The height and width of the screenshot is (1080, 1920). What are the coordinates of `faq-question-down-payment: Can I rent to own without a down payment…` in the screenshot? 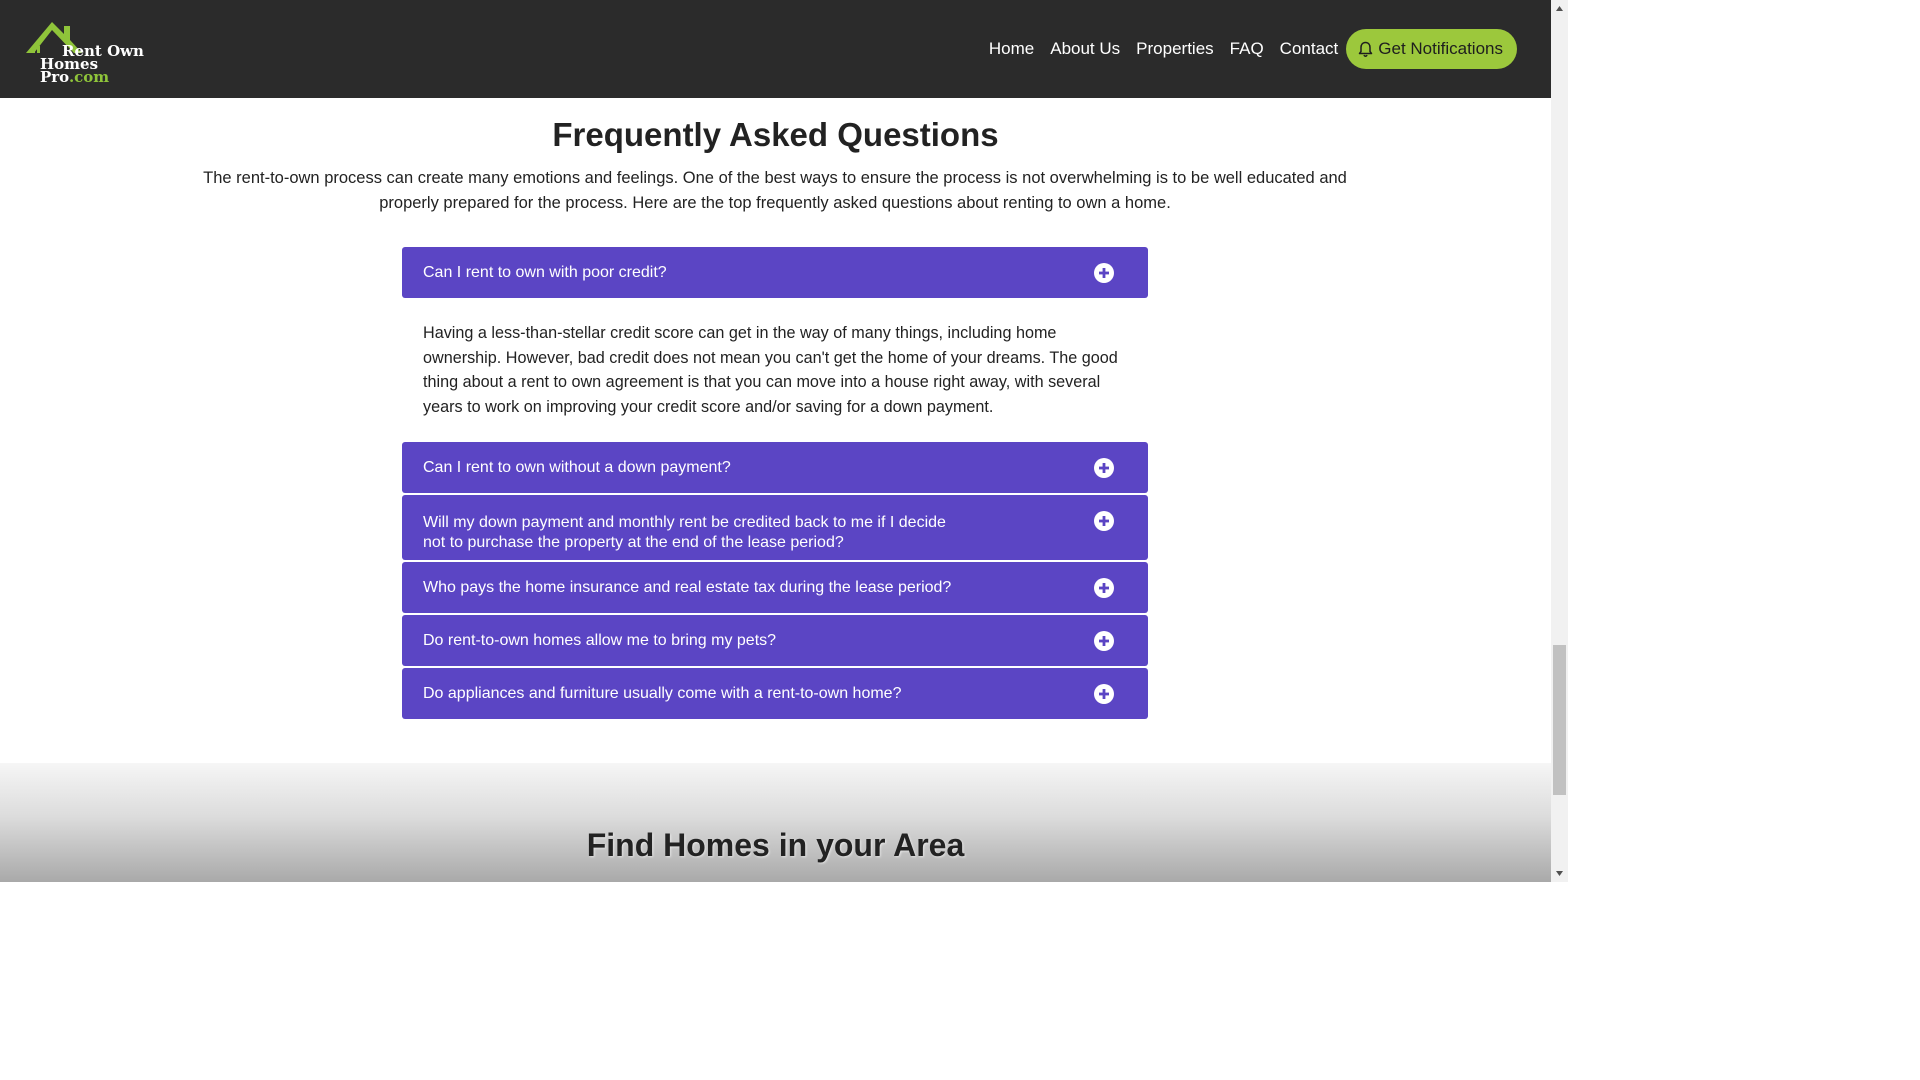 It's located at (775, 467).